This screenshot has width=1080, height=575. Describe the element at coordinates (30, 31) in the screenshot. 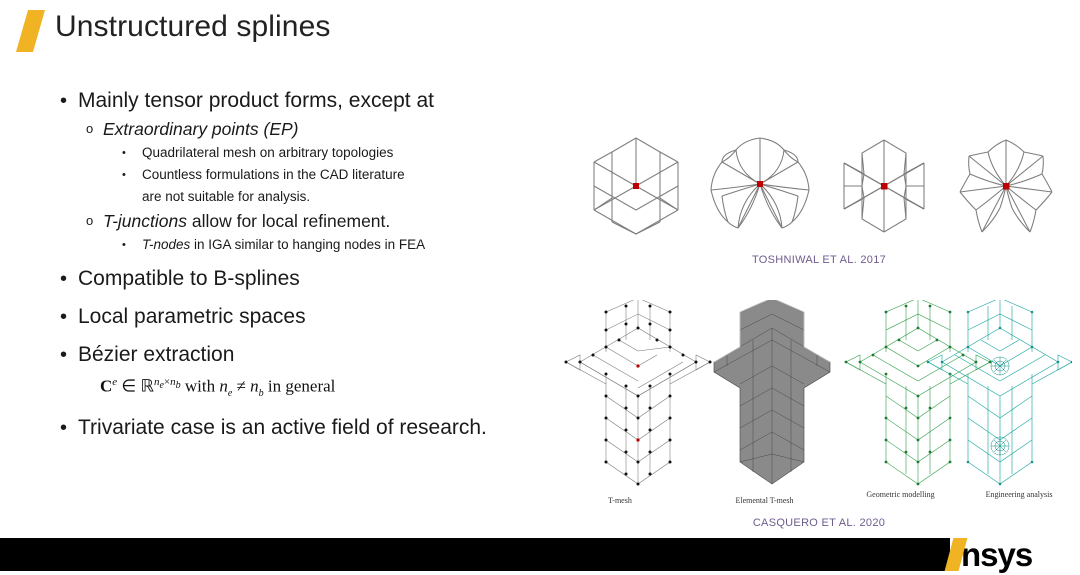

I see `title-accent-slash-icon` at that location.